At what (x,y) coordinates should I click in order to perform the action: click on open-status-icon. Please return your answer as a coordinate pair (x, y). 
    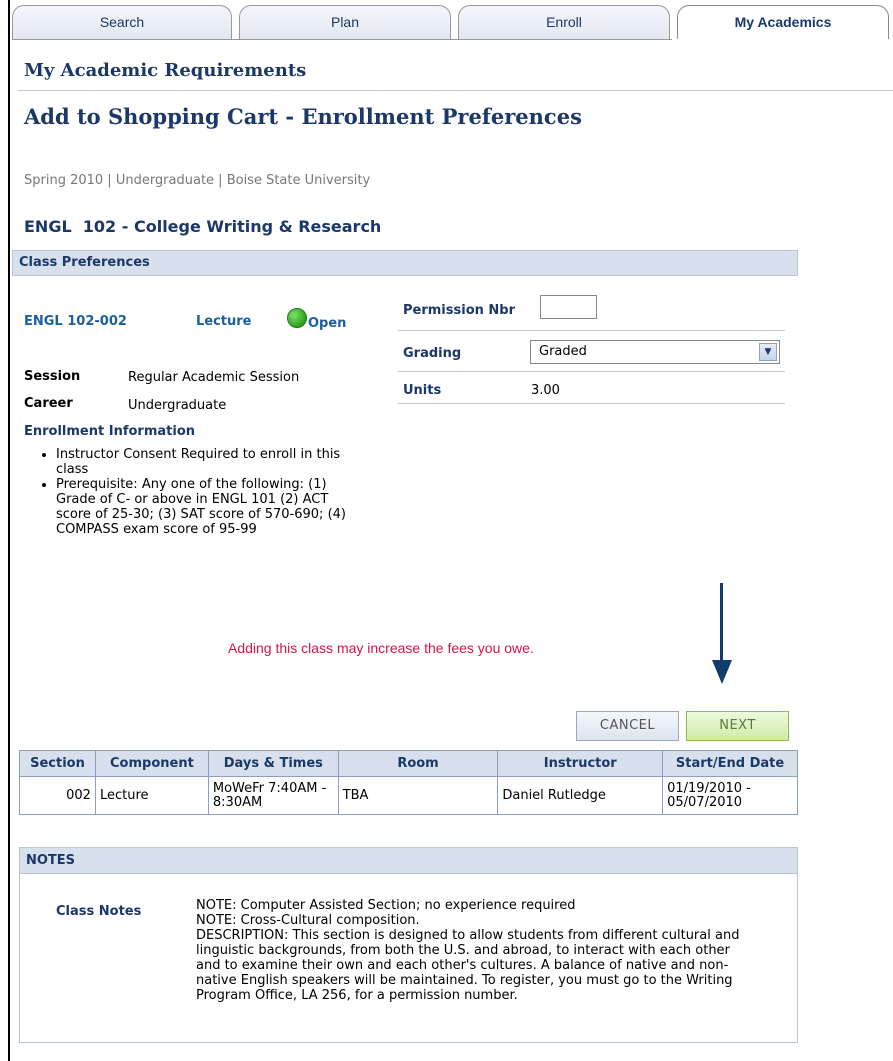
    Looking at the image, I should click on (297, 318).